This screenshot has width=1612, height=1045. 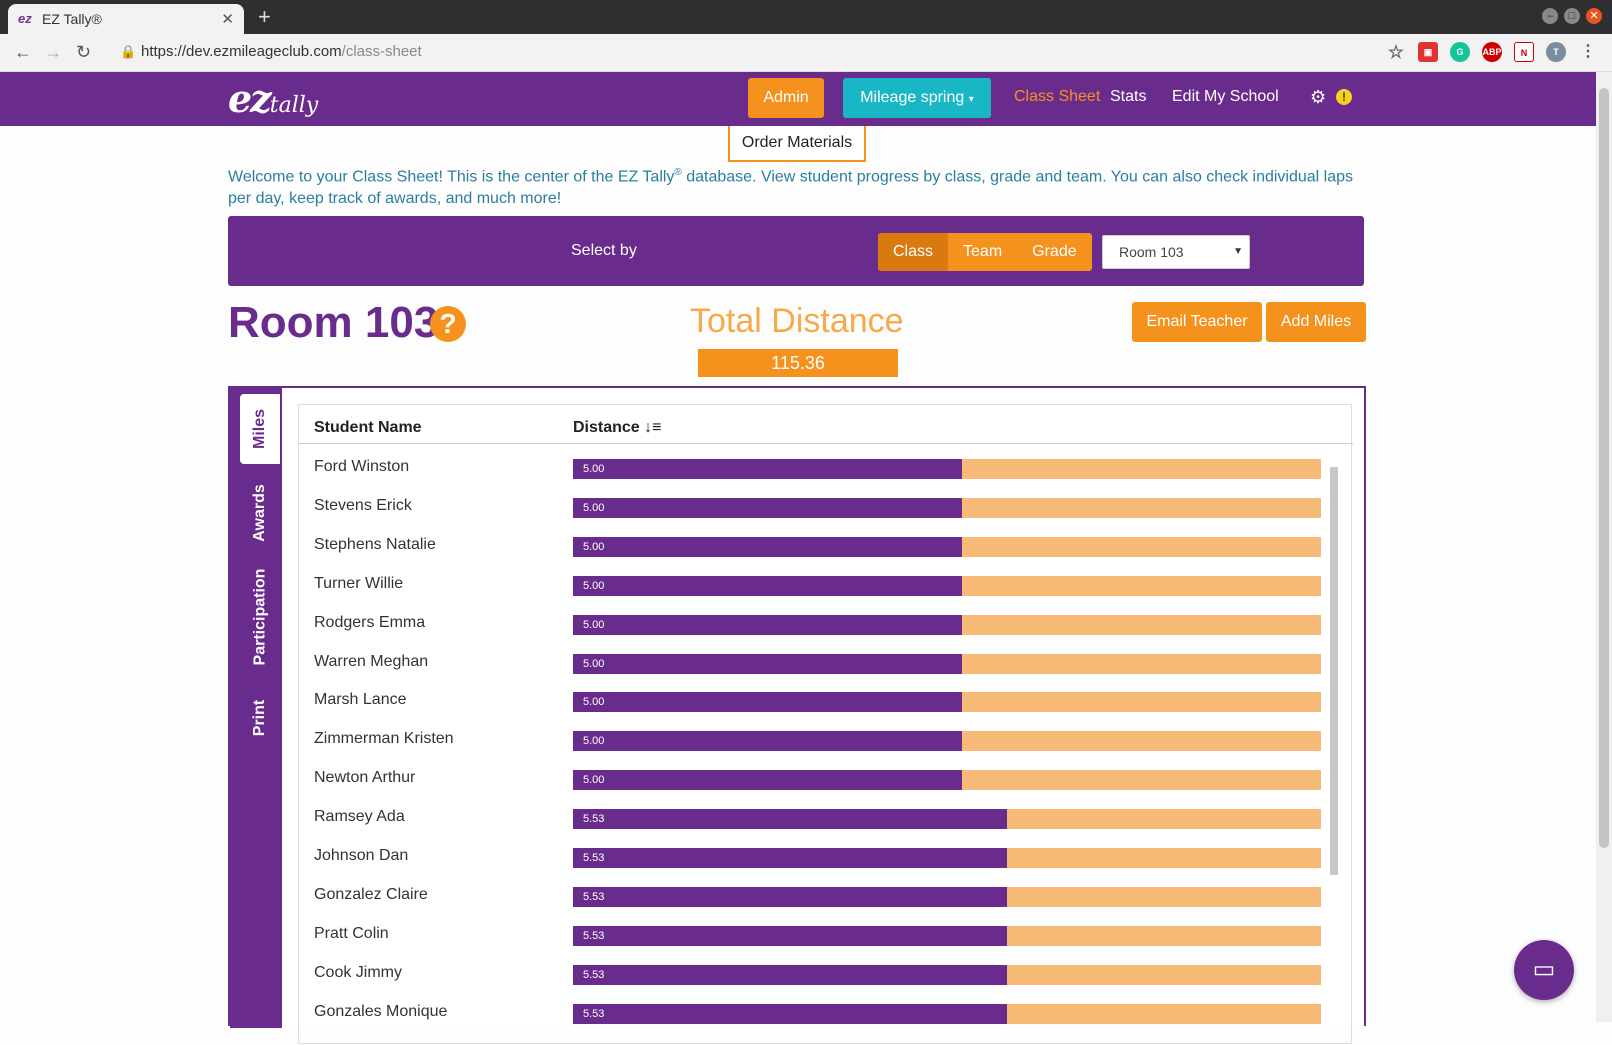 What do you see at coordinates (814, 708) in the screenshot?
I see `table-row: Marsh Lance 5.00` at bounding box center [814, 708].